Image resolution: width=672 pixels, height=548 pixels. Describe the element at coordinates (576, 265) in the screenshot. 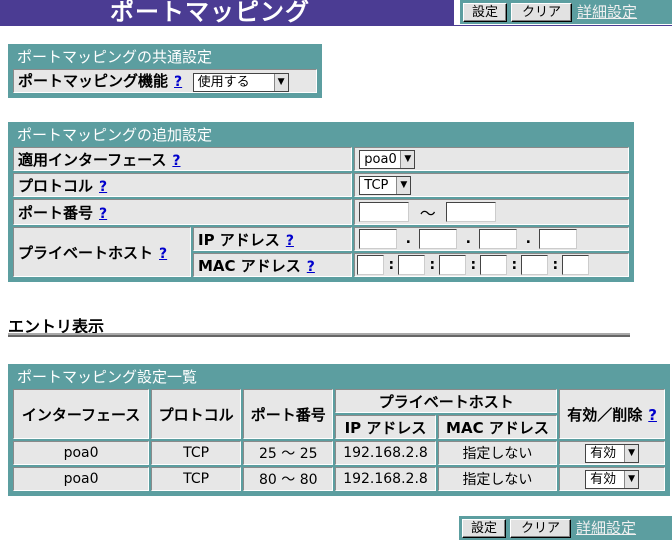

I see `mac-octet-6-input` at that location.